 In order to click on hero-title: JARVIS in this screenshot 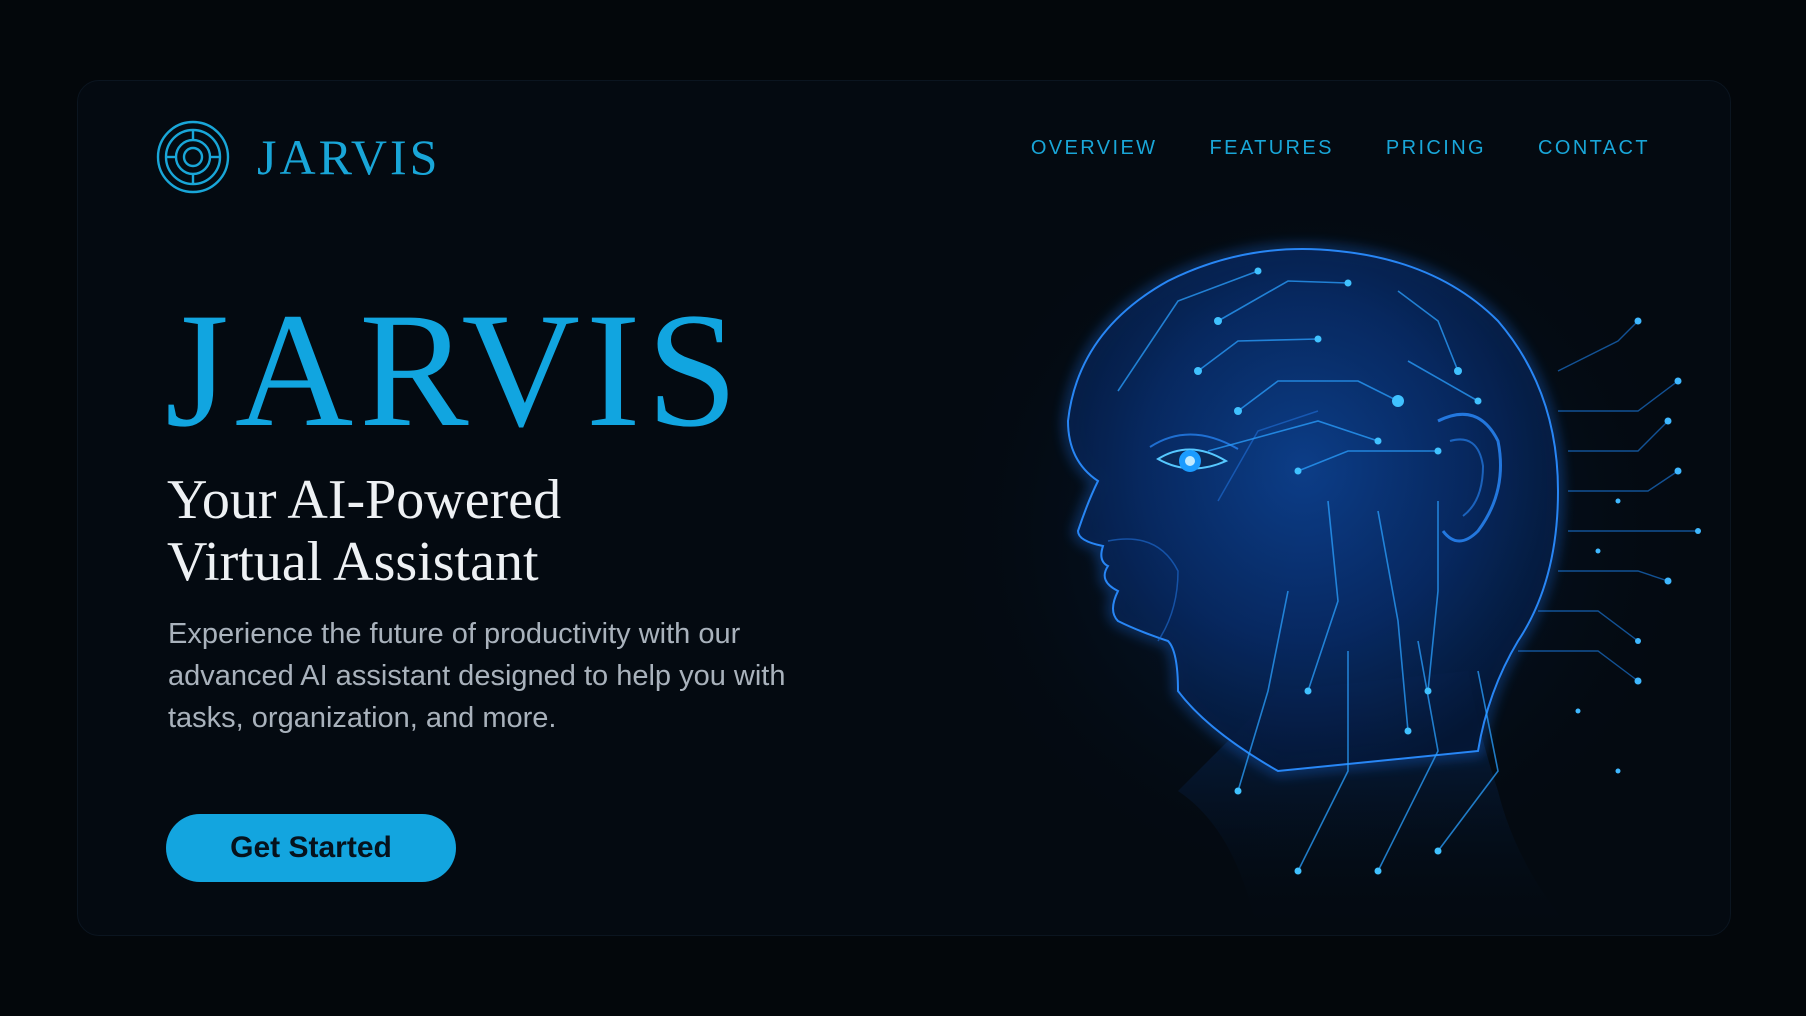, I will do `click(454, 370)`.